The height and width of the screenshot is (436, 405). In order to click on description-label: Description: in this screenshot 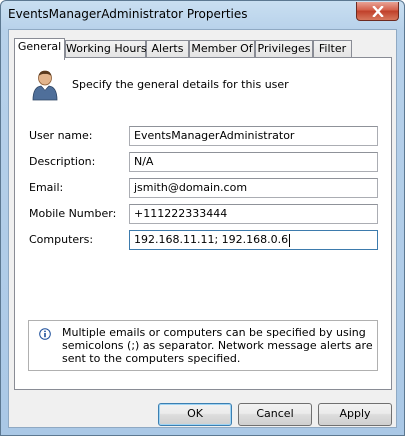, I will do `click(62, 161)`.